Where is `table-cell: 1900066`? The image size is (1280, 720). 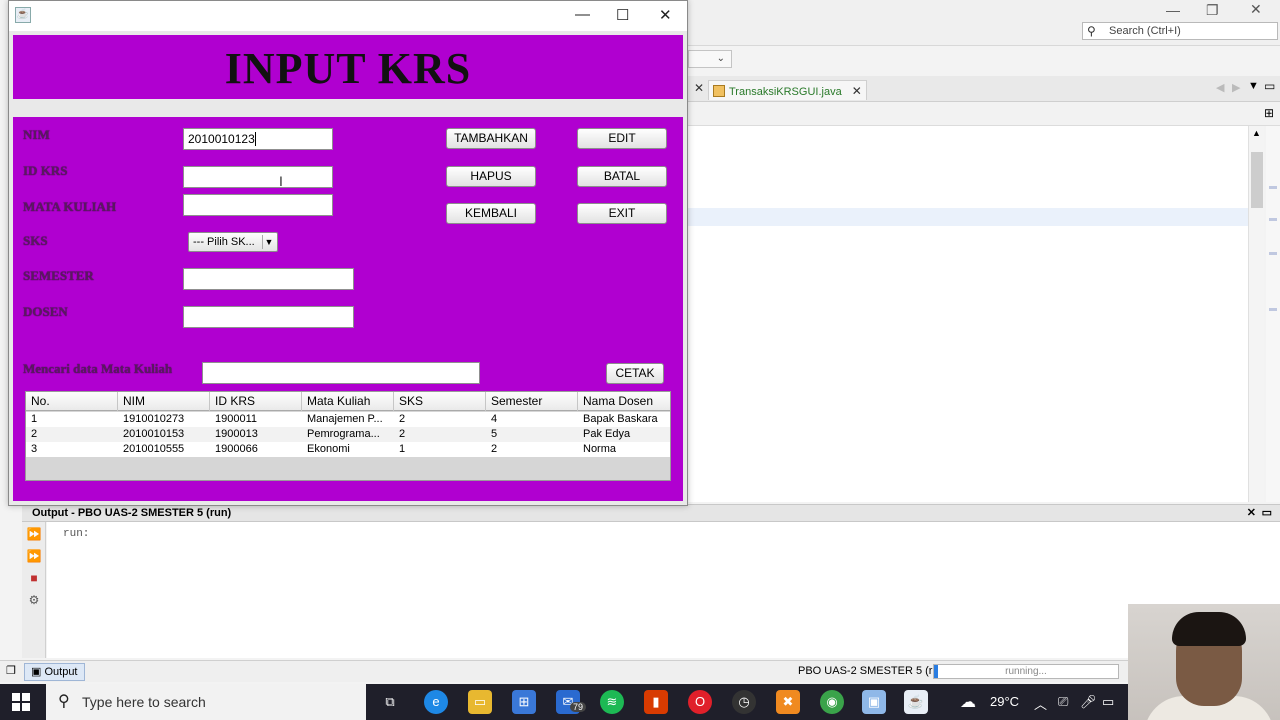 table-cell: 1900066 is located at coordinates (236, 449).